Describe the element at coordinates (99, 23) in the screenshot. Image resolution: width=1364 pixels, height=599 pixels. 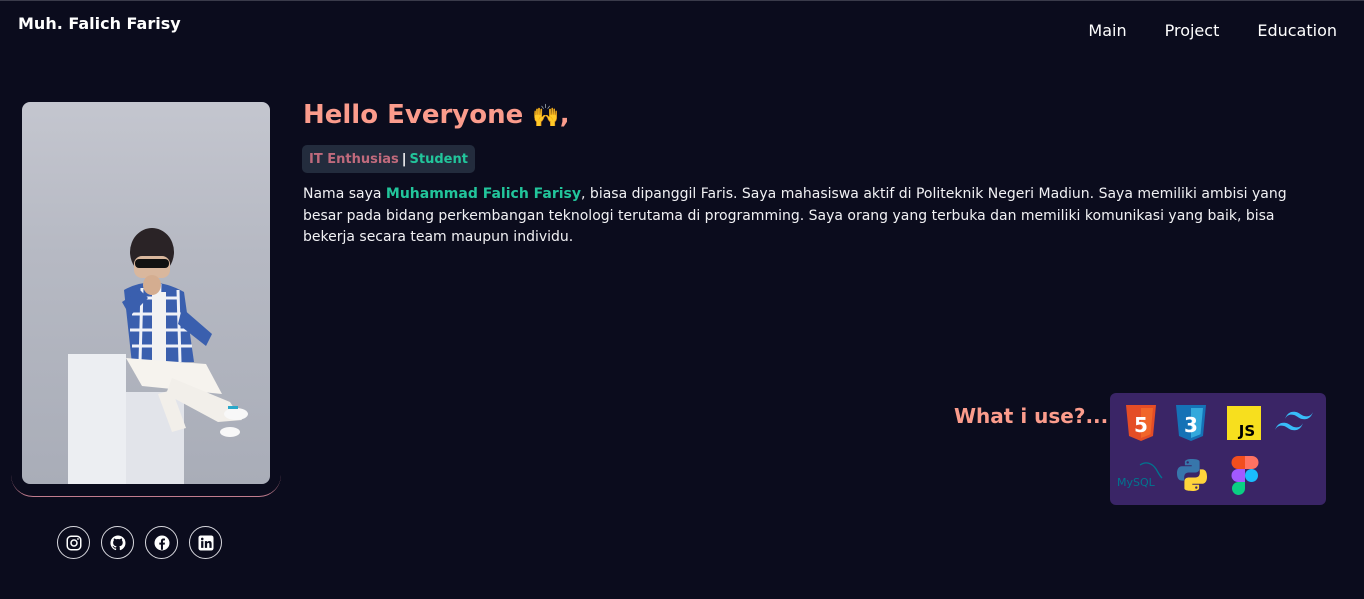
I see `brand-name: Muh. Falich Farisy` at that location.